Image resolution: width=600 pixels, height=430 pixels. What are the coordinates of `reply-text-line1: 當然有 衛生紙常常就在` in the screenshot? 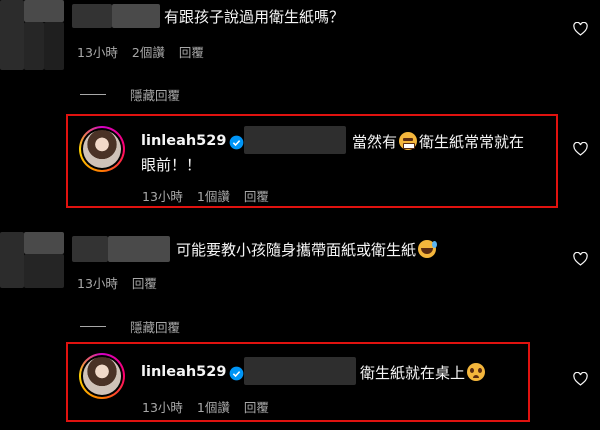 It's located at (438, 142).